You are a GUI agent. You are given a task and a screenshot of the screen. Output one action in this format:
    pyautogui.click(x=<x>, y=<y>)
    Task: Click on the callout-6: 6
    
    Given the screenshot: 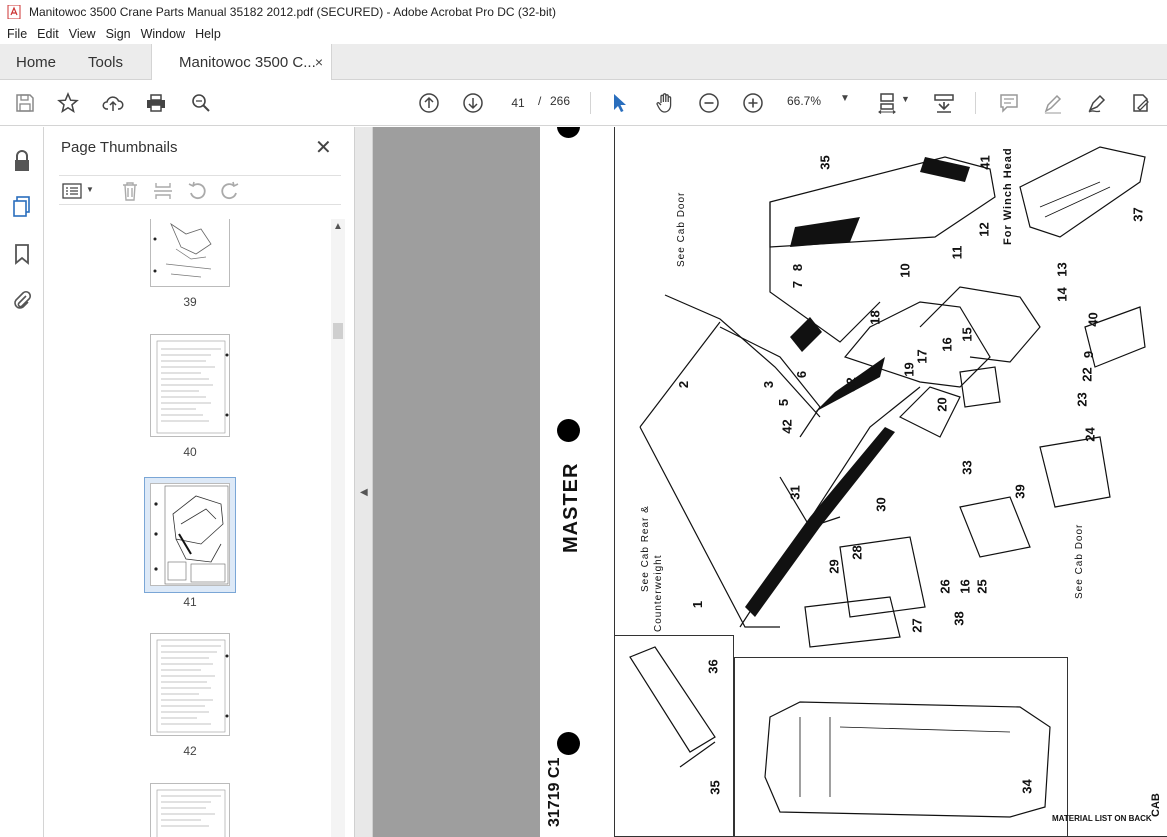 What is the action you would take?
    pyautogui.click(x=802, y=374)
    